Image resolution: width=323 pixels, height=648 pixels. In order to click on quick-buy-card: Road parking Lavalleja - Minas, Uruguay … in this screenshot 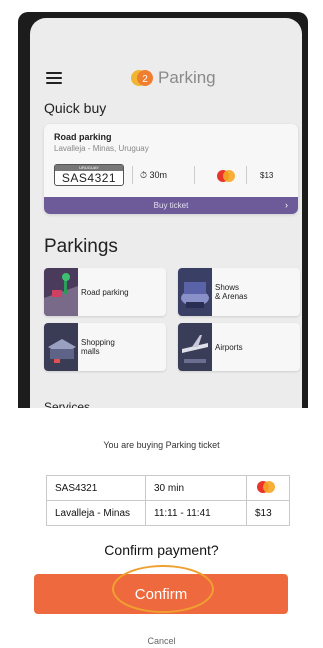, I will do `click(171, 169)`.